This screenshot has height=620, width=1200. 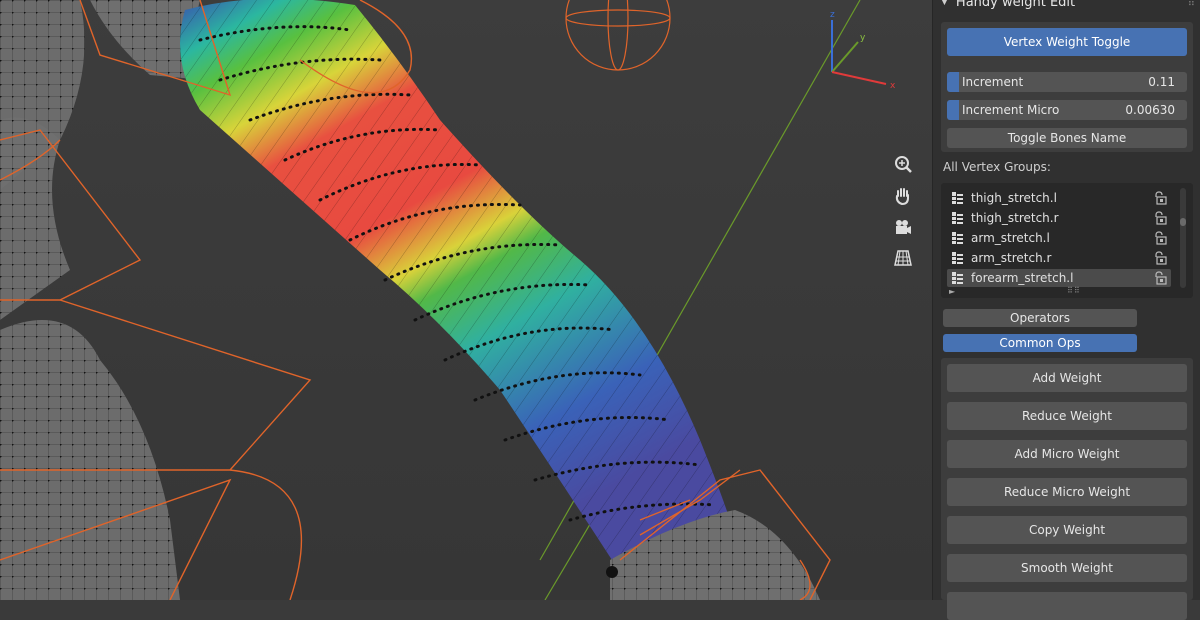 I want to click on increment-micro-value: 0.00630, so click(x=1150, y=110).